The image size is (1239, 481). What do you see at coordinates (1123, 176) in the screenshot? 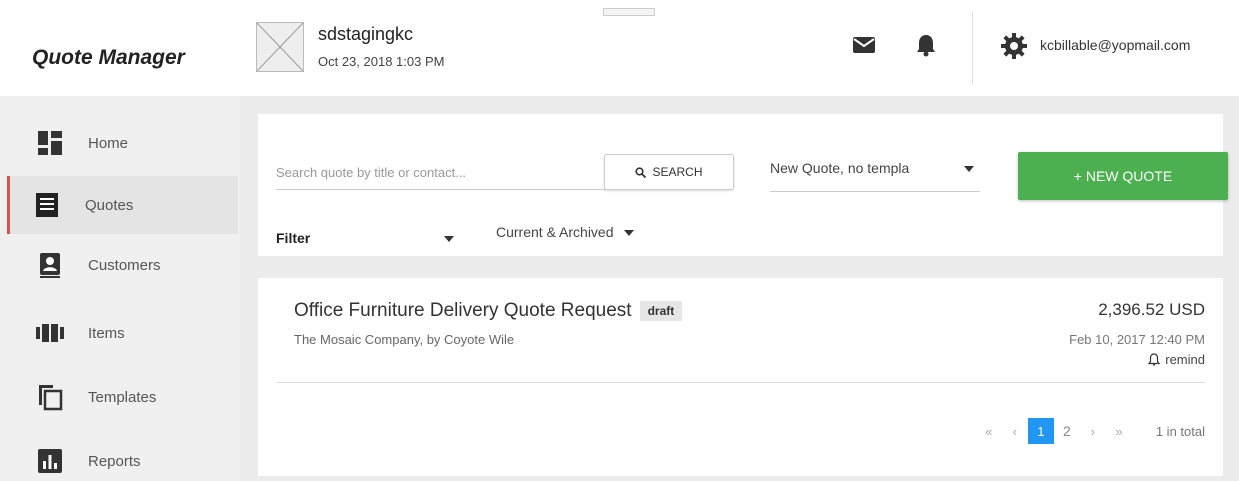
I see `new-quote-button: + NEW QUOTE` at bounding box center [1123, 176].